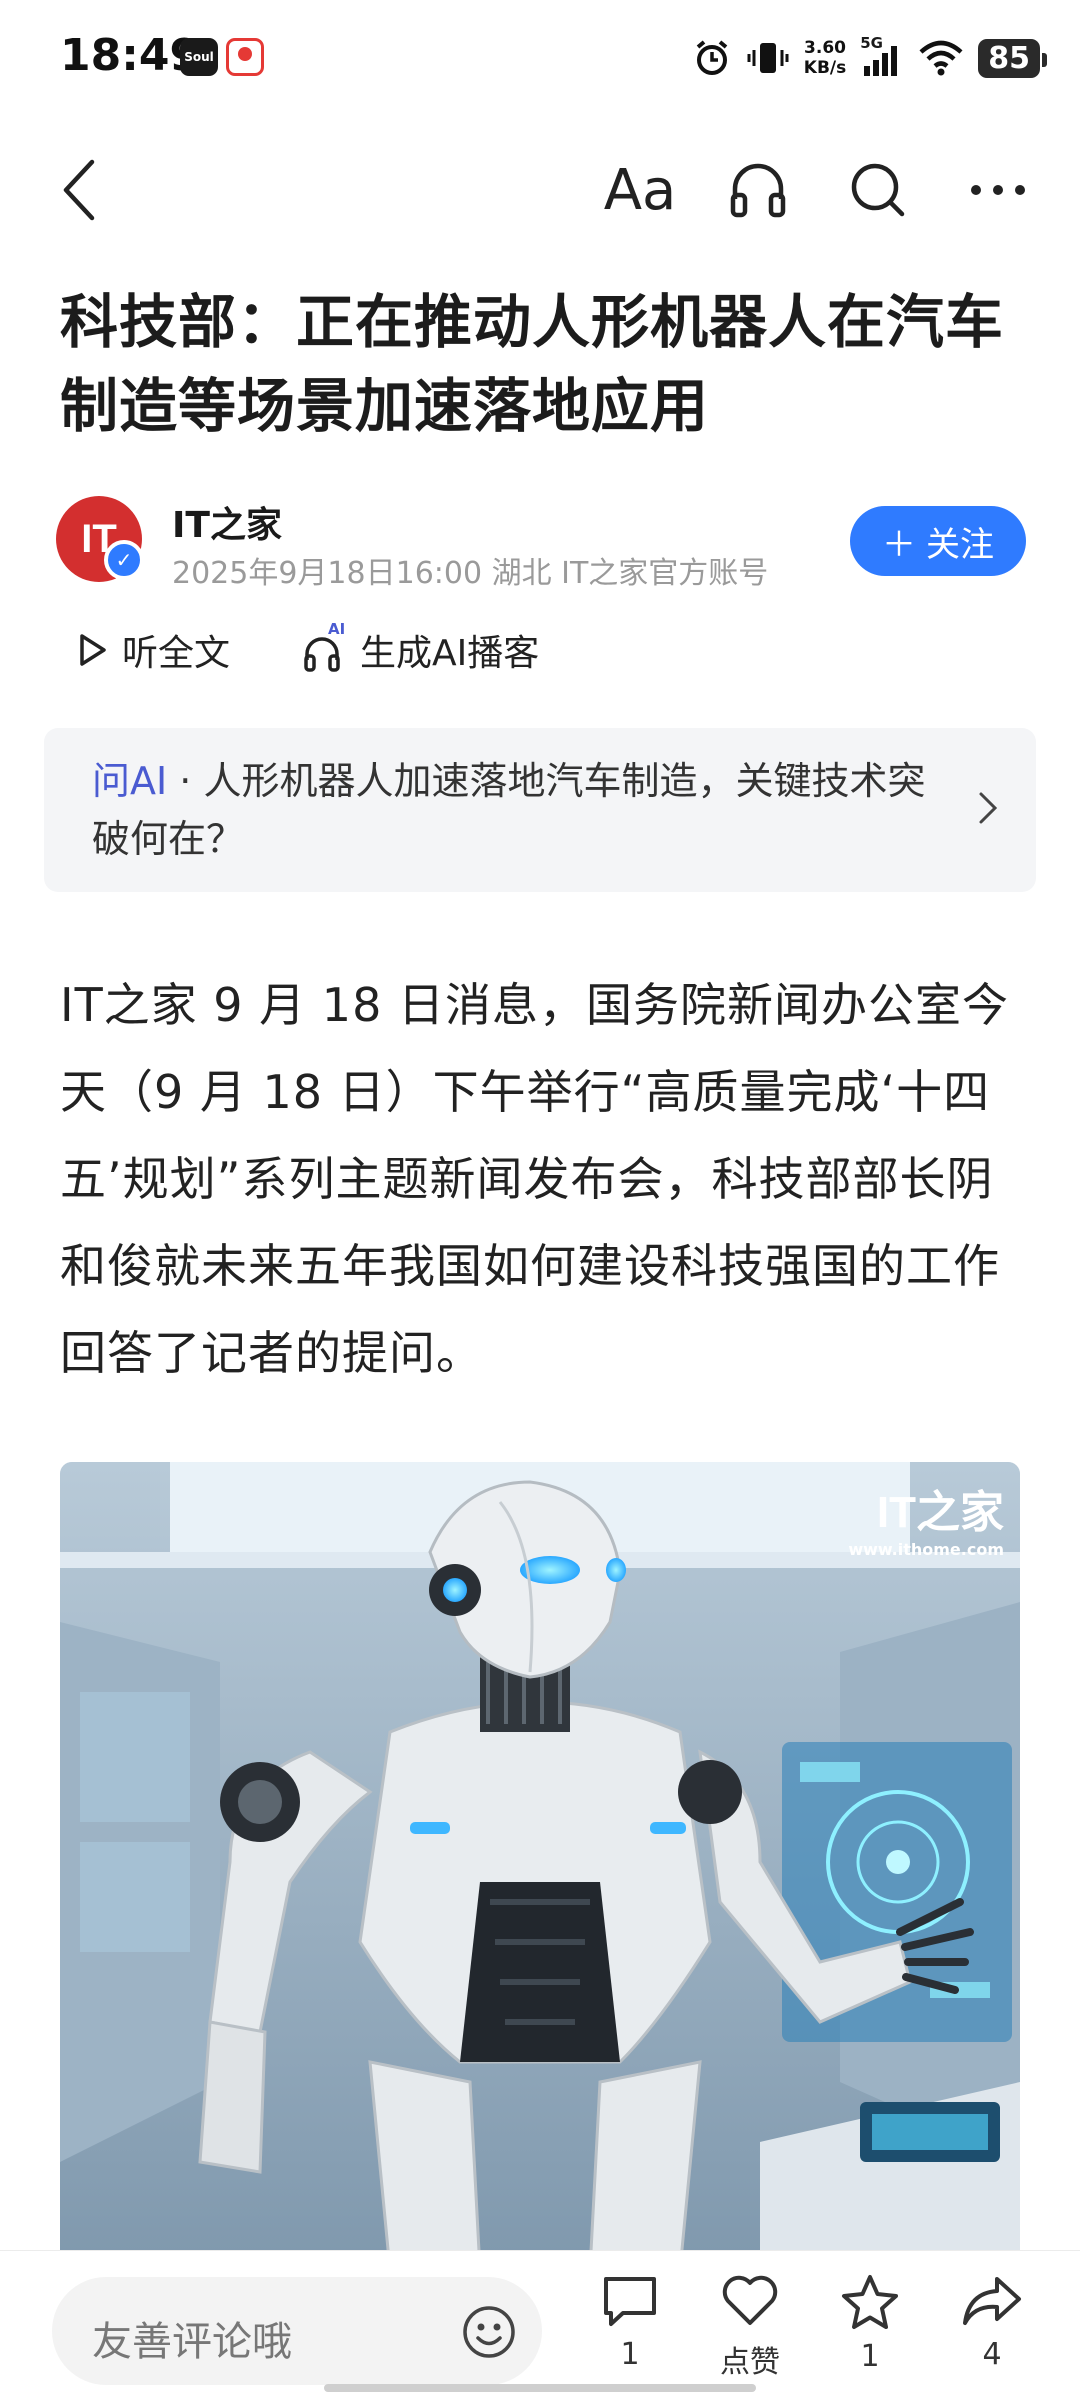  Describe the element at coordinates (130, 781) in the screenshot. I see `ask-ai-label: 问AI` at that location.